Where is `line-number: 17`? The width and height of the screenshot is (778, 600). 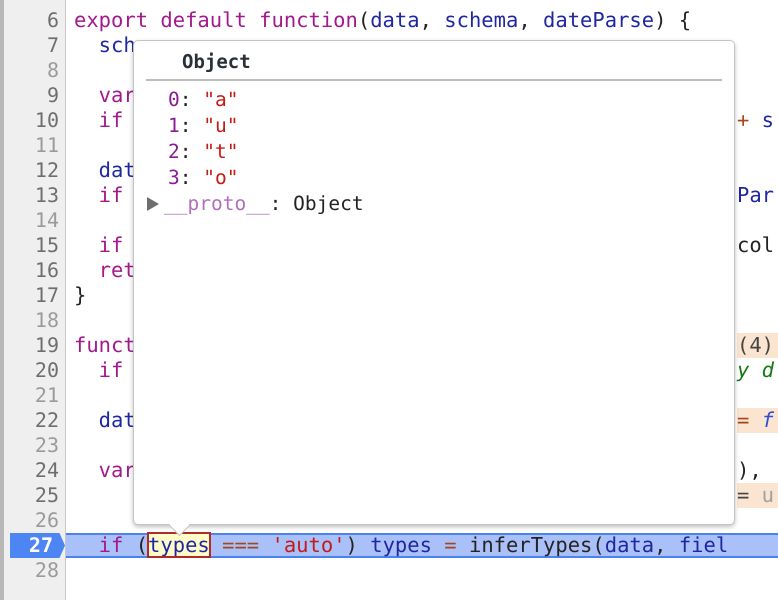 line-number: 17 is located at coordinates (47, 295).